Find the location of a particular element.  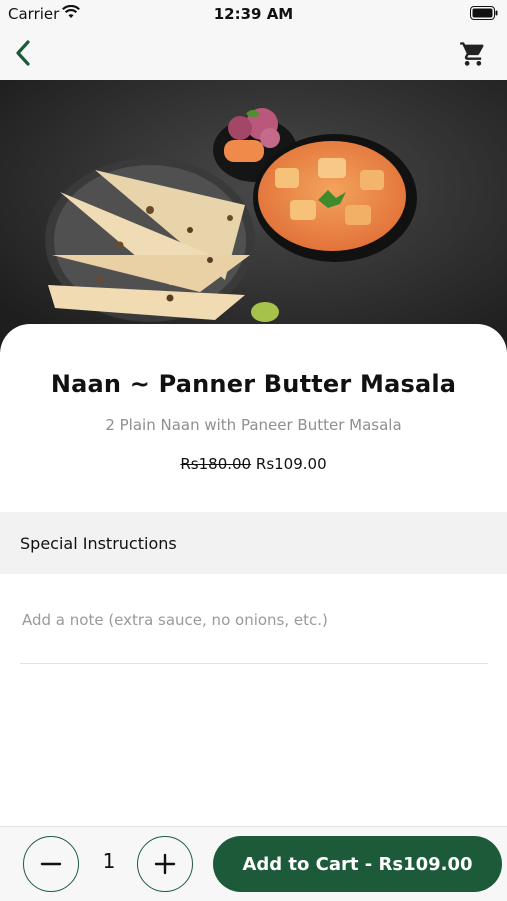

special-instructions-header: Special Instructions is located at coordinates (253, 543).